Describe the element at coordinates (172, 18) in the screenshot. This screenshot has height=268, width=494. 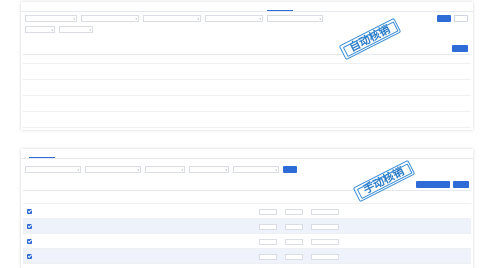
I see `top-filter-2: ▾` at that location.